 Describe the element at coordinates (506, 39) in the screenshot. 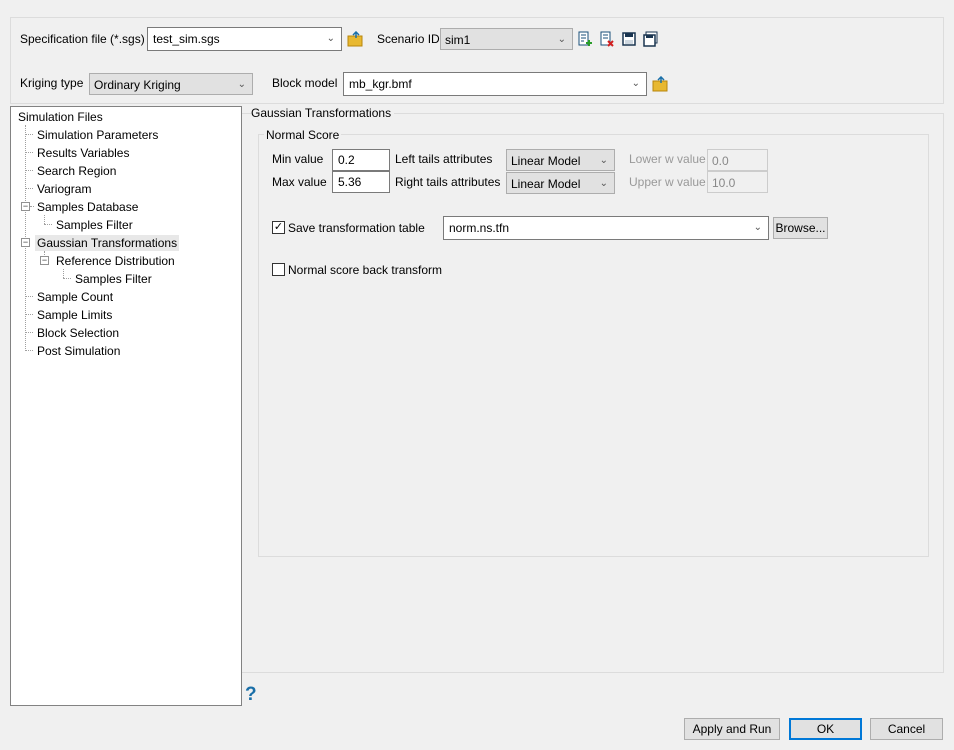

I see `scenario-id-combo: sim1 ⌄` at that location.